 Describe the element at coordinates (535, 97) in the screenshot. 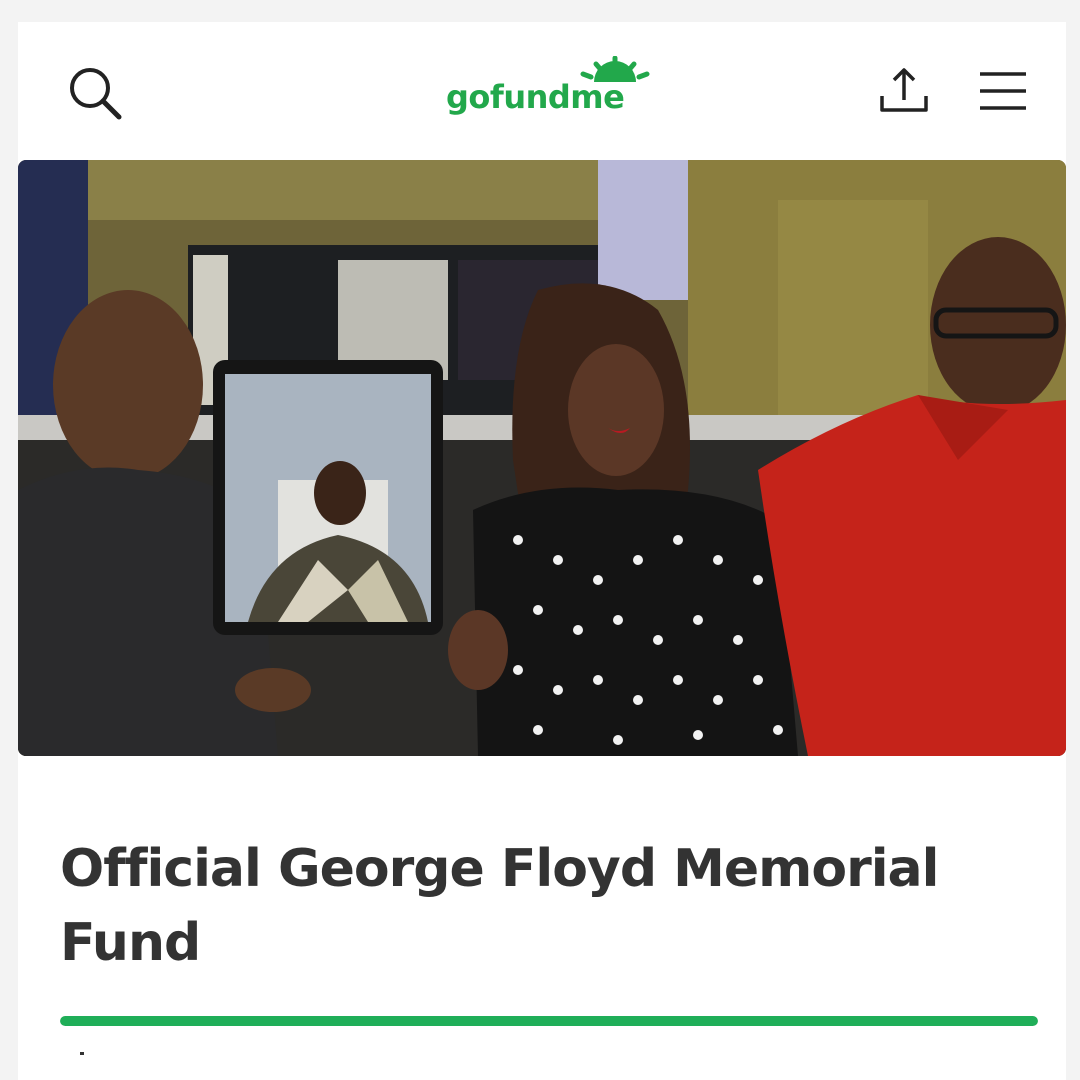

I see `logo-text: gofundme` at that location.